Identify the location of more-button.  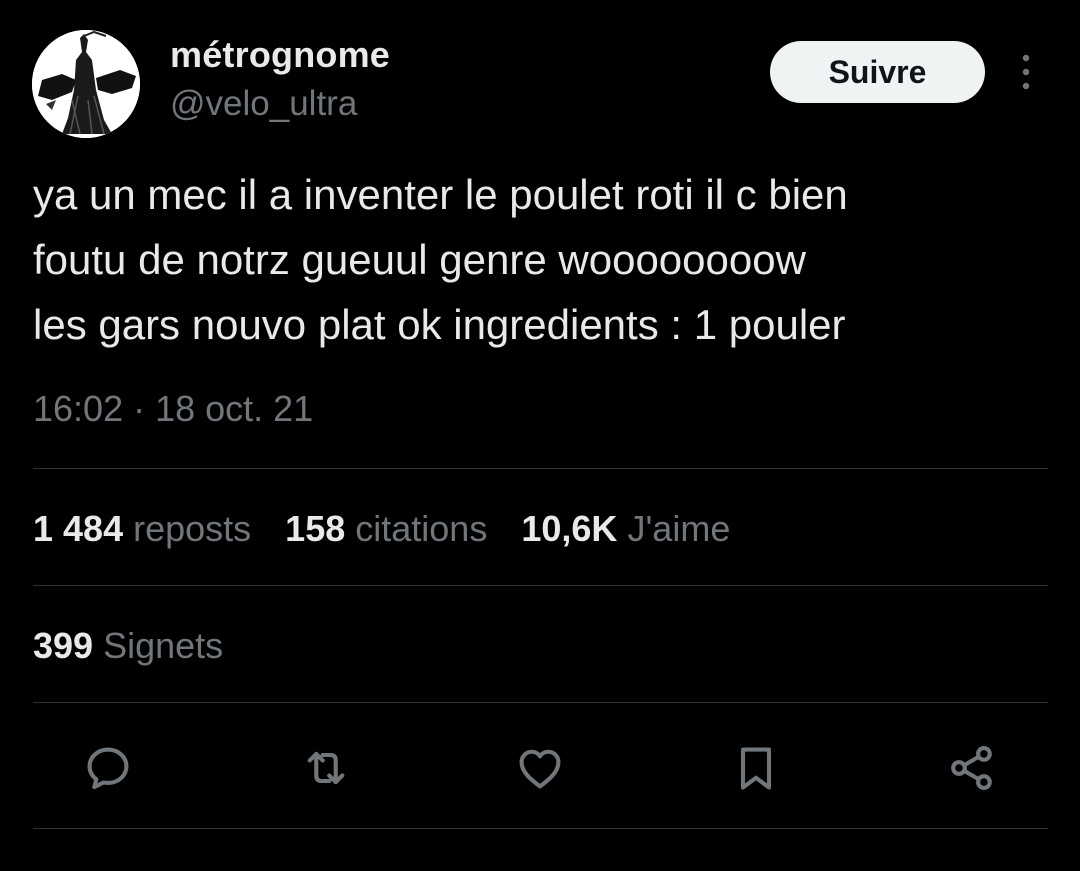
(1026, 72).